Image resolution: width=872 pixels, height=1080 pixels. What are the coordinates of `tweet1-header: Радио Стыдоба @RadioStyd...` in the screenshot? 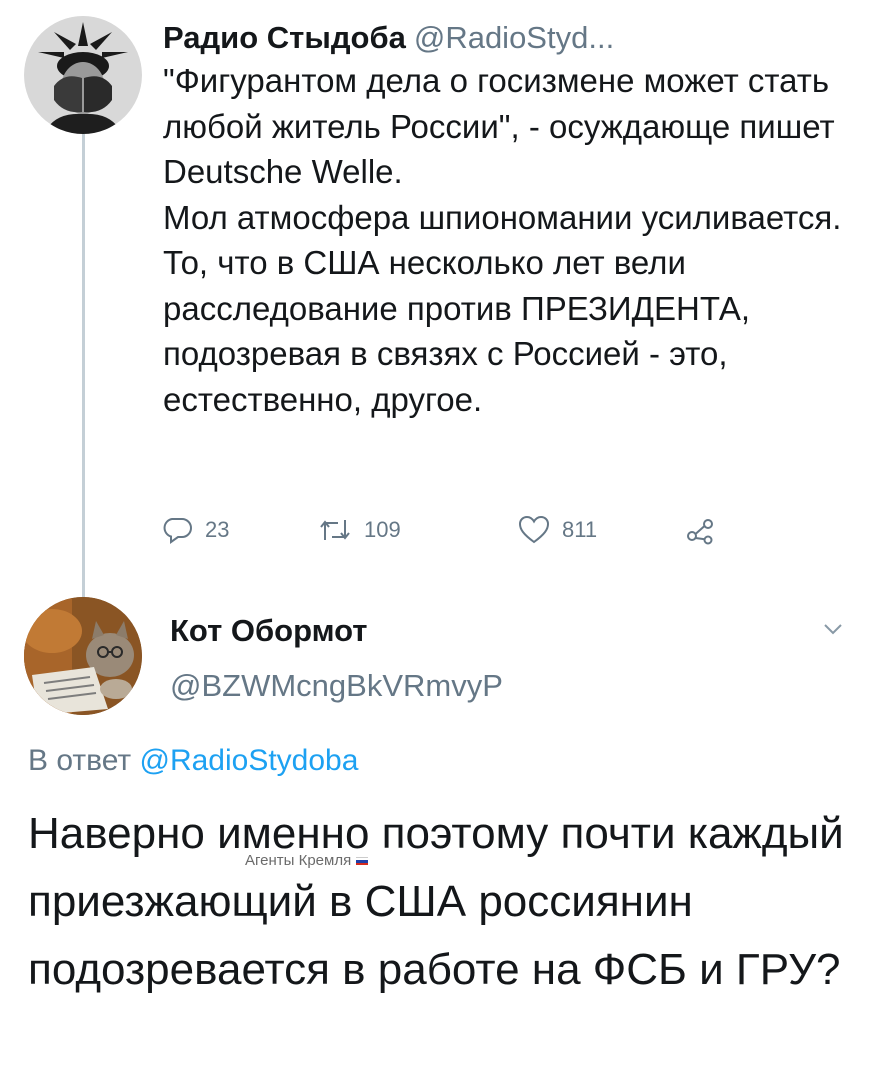 It's located at (388, 38).